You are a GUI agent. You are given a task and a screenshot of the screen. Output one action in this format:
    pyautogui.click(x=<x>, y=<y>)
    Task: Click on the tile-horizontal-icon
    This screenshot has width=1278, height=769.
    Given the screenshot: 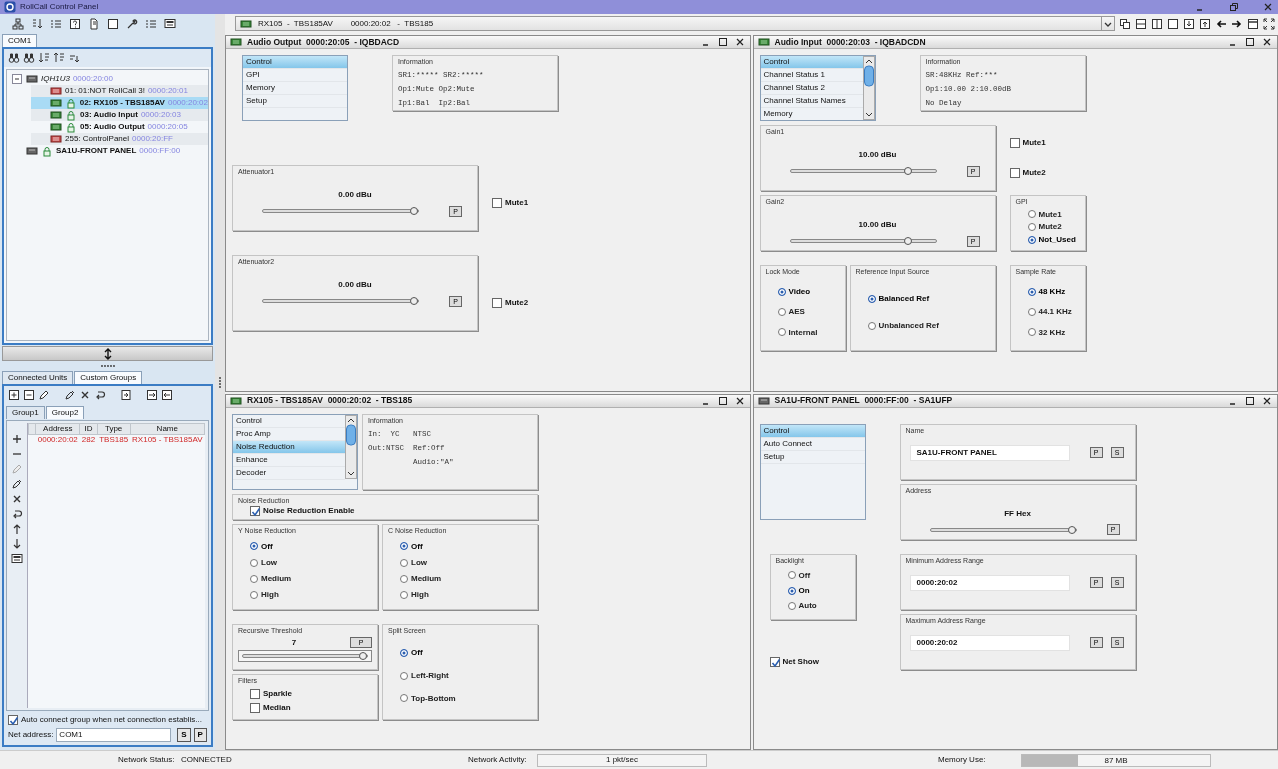 What is the action you would take?
    pyautogui.click(x=1141, y=23)
    